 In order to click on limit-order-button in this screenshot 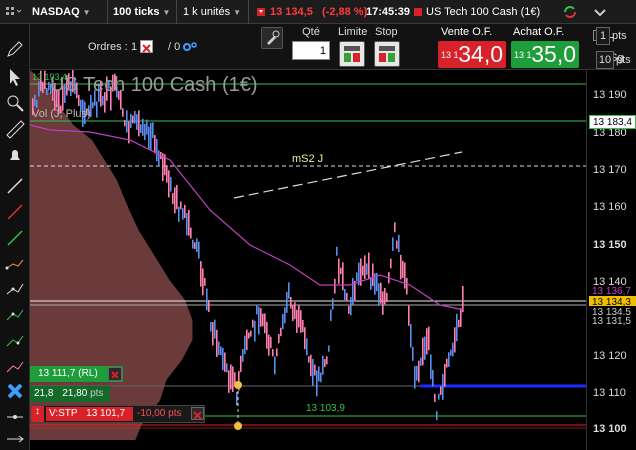, I will do `click(352, 54)`.